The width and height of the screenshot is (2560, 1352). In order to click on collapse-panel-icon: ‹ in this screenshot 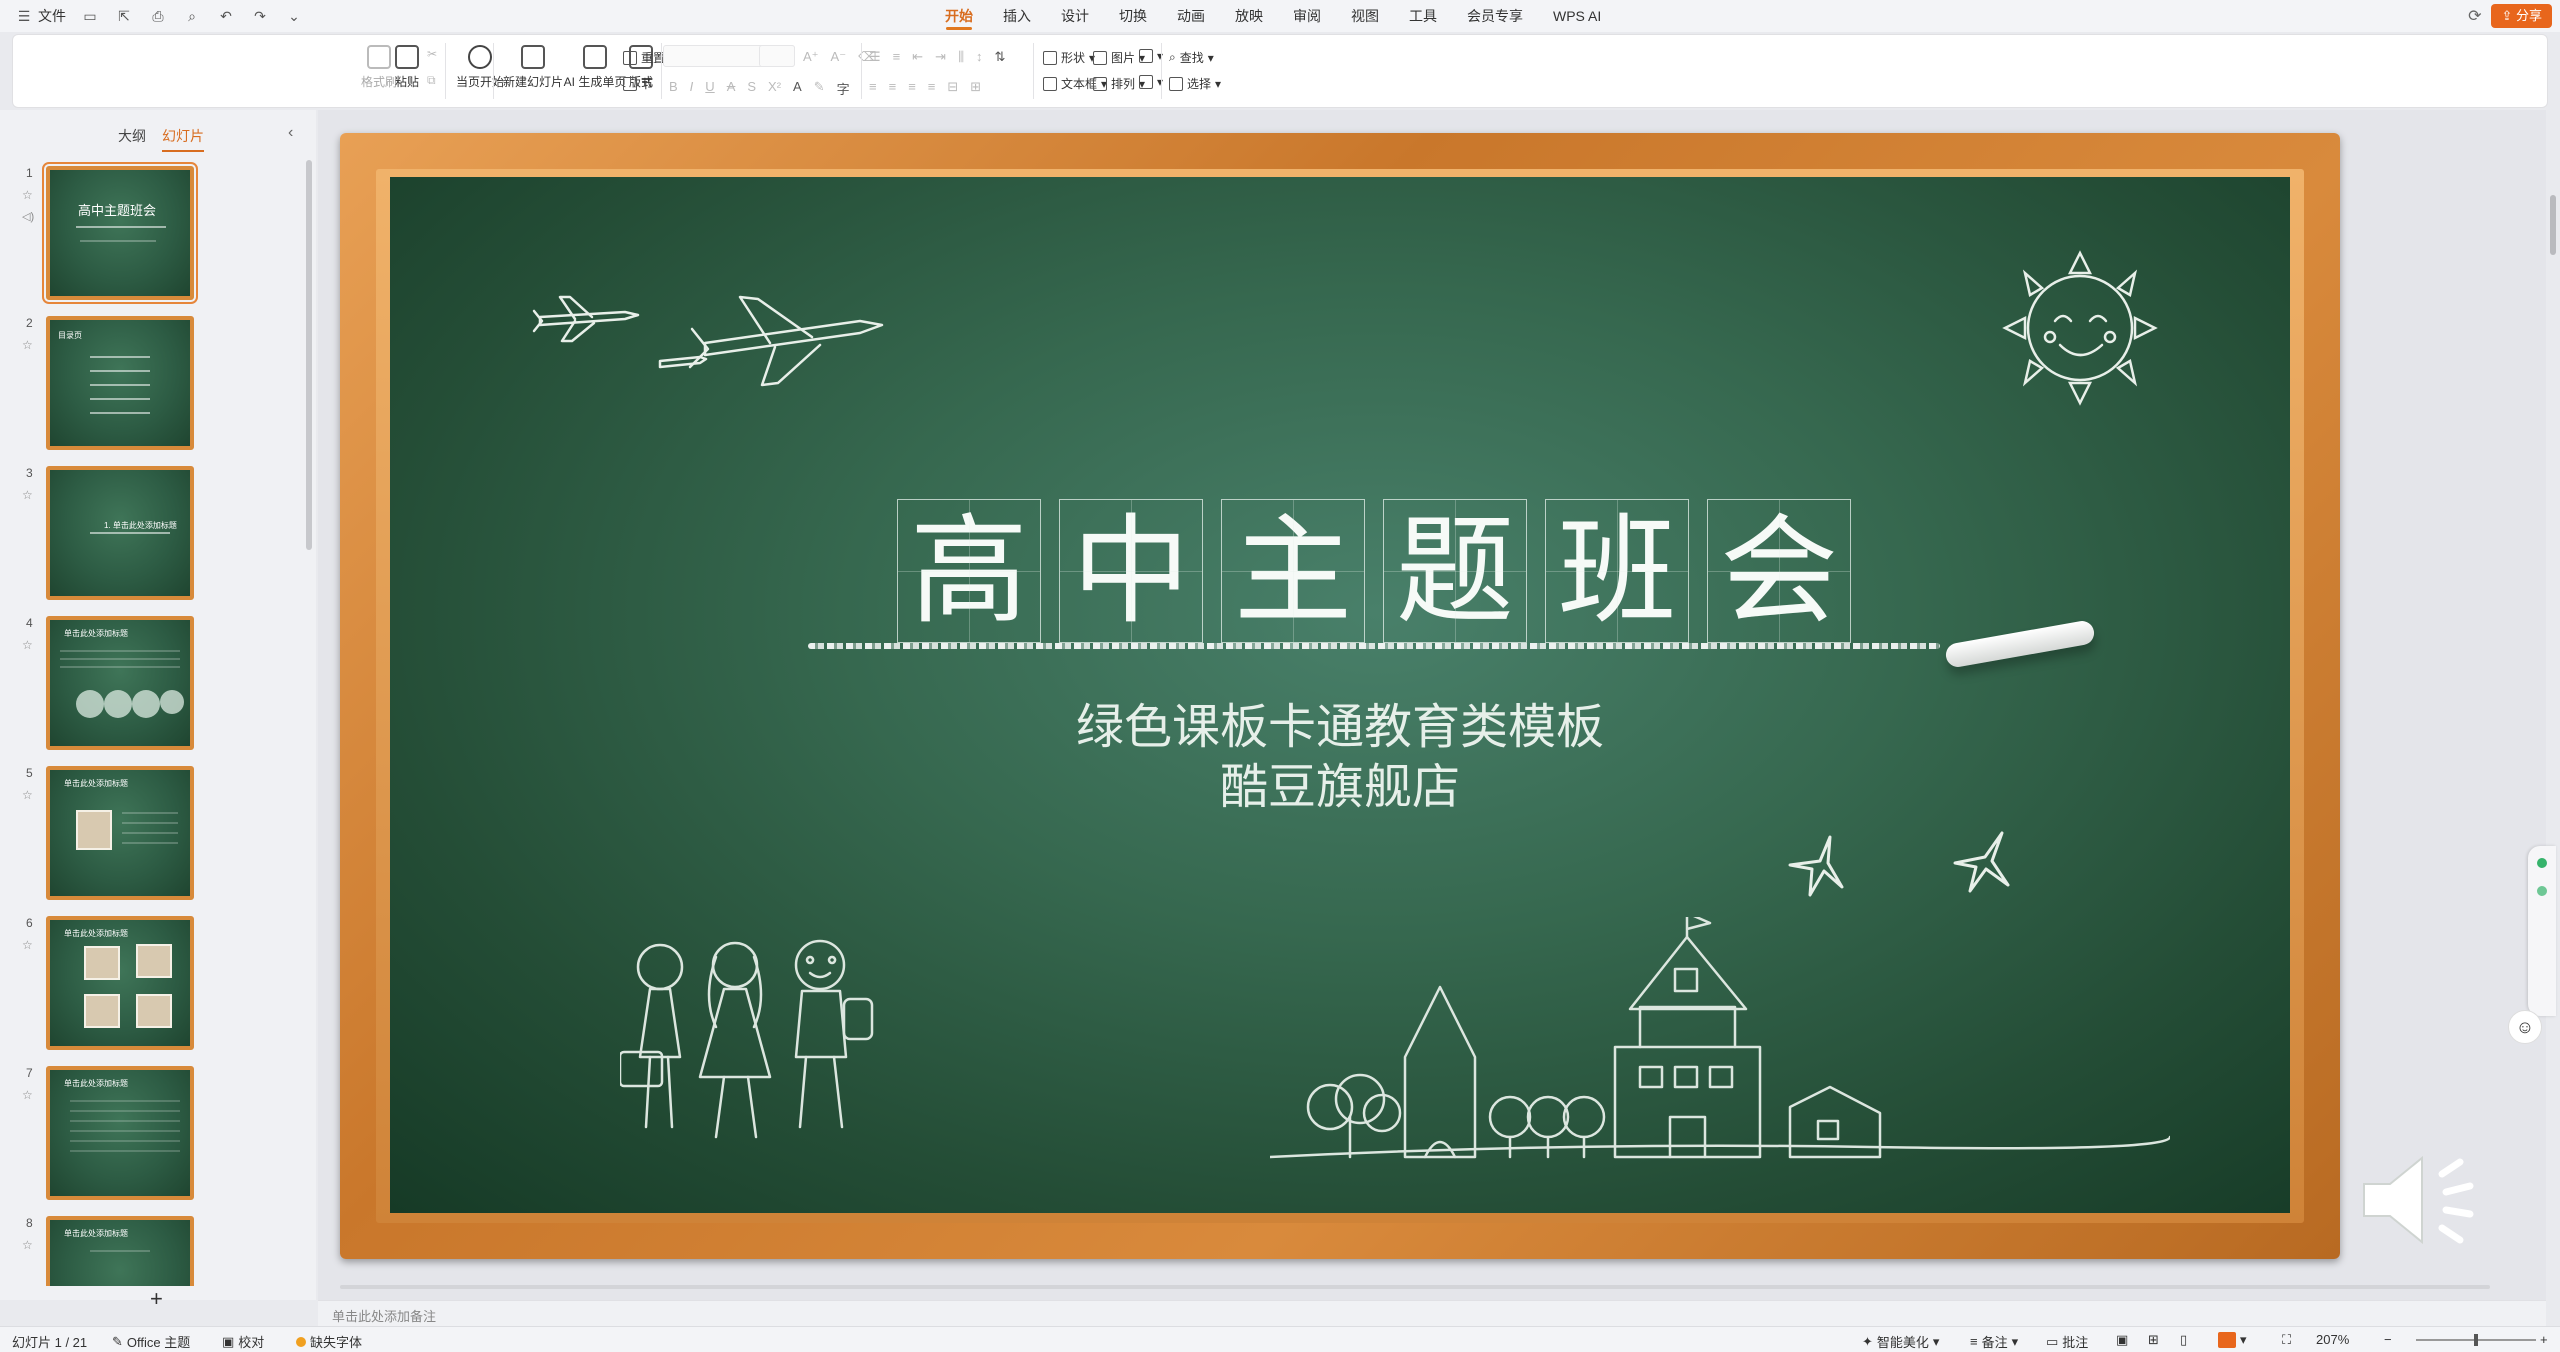, I will do `click(290, 133)`.